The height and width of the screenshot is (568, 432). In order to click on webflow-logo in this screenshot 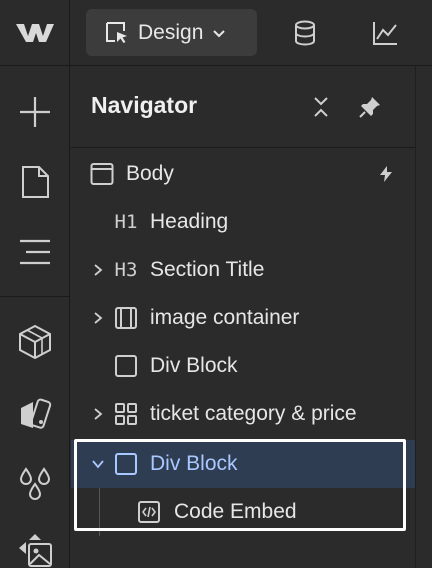, I will do `click(35, 33)`.